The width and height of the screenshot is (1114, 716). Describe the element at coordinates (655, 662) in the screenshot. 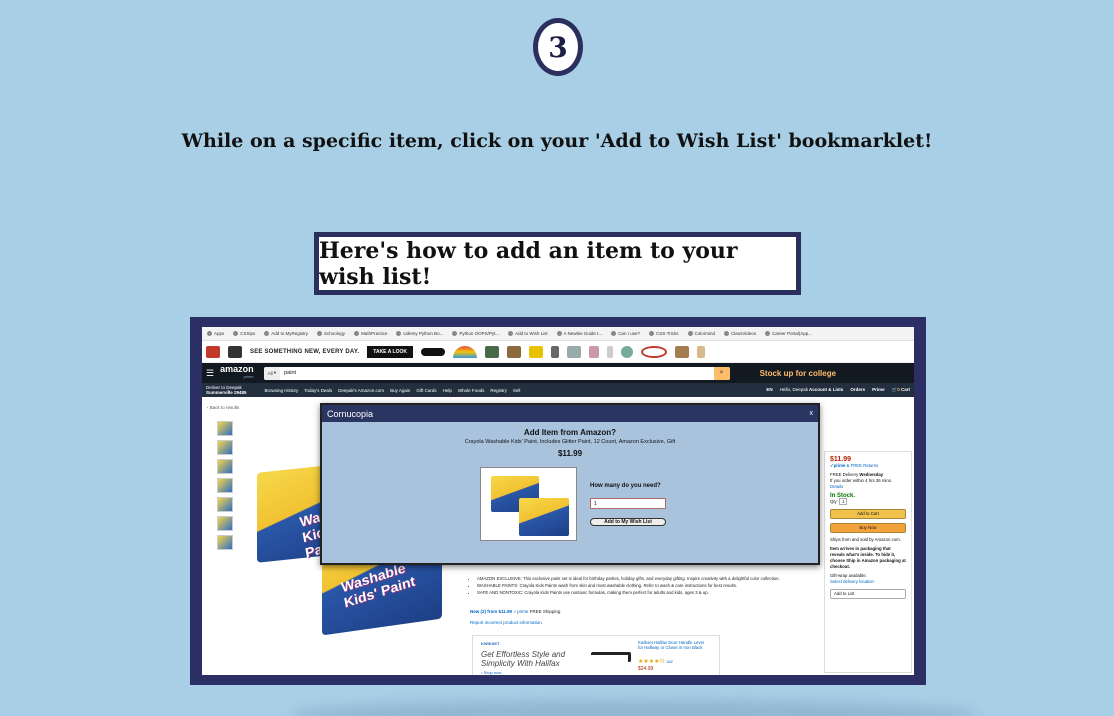

I see `ad-rating: ★★★★½ 182` at that location.